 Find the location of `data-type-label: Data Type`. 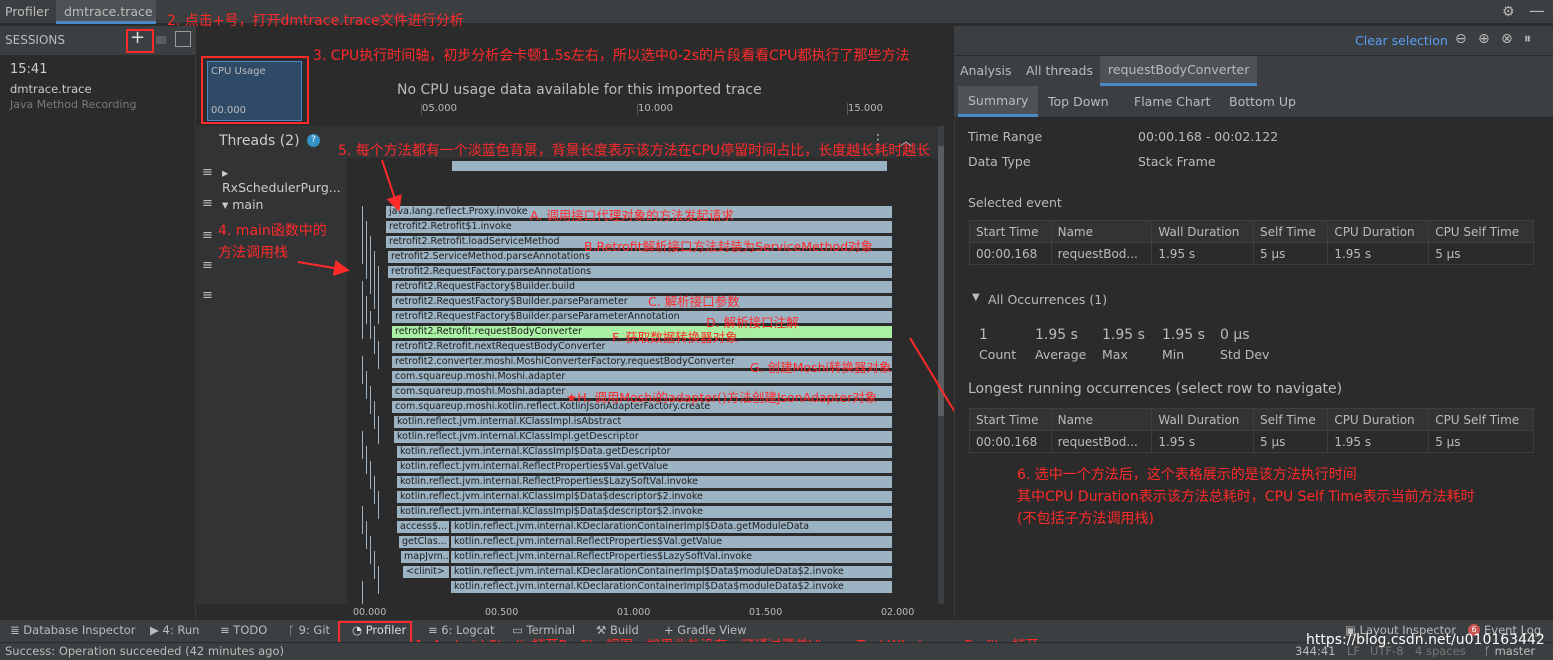

data-type-label: Data Type is located at coordinates (999, 161).